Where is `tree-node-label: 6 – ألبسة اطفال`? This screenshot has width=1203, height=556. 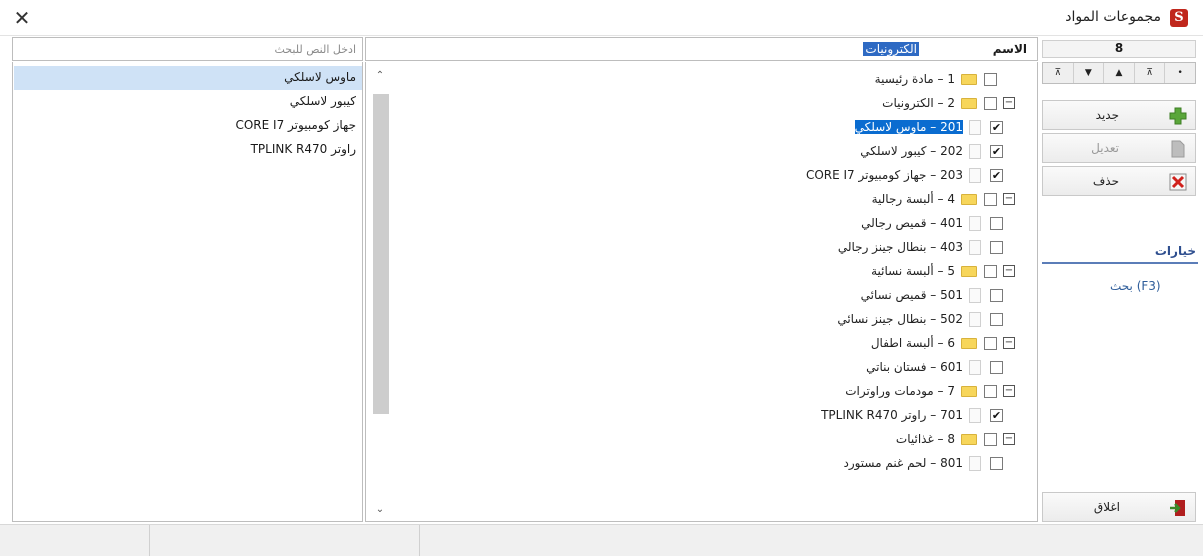 tree-node-label: 6 – ألبسة اطفال is located at coordinates (912, 343).